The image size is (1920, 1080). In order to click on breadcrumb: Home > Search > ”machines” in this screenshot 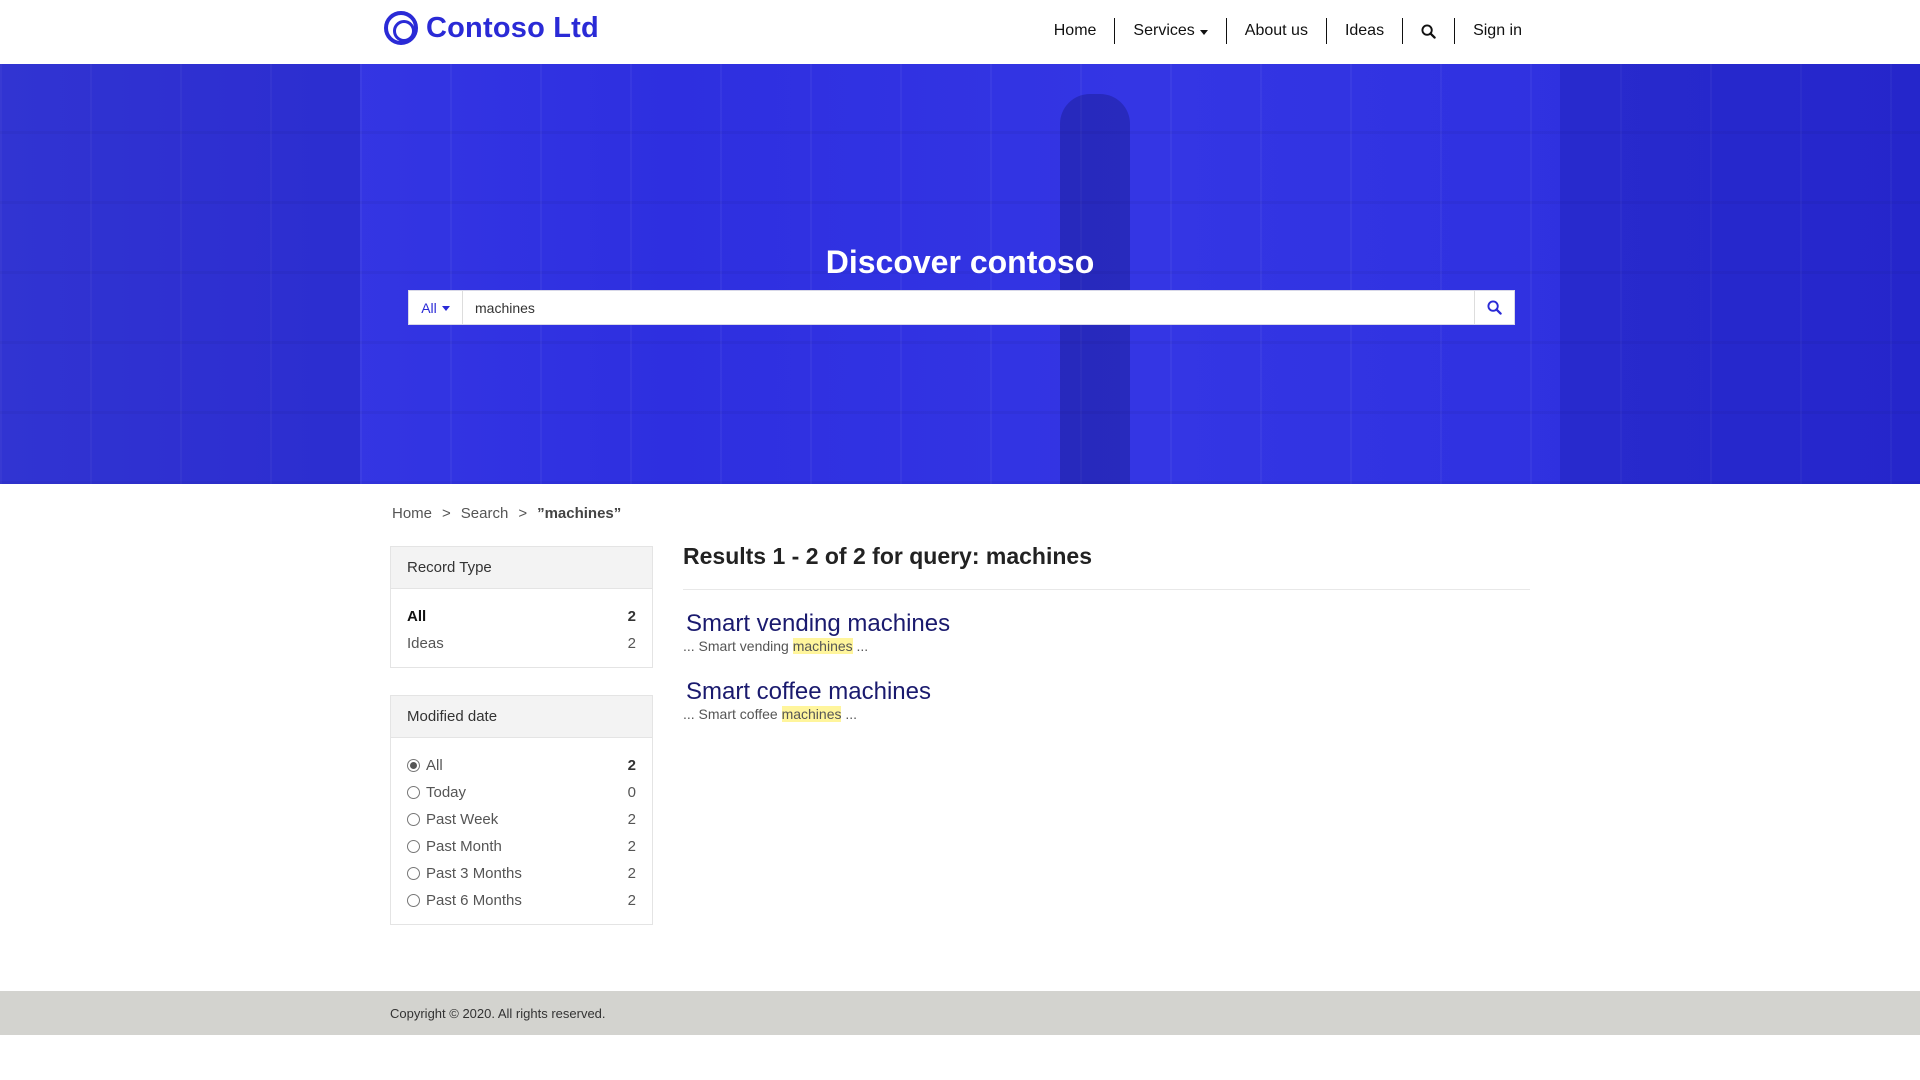, I will do `click(506, 513)`.